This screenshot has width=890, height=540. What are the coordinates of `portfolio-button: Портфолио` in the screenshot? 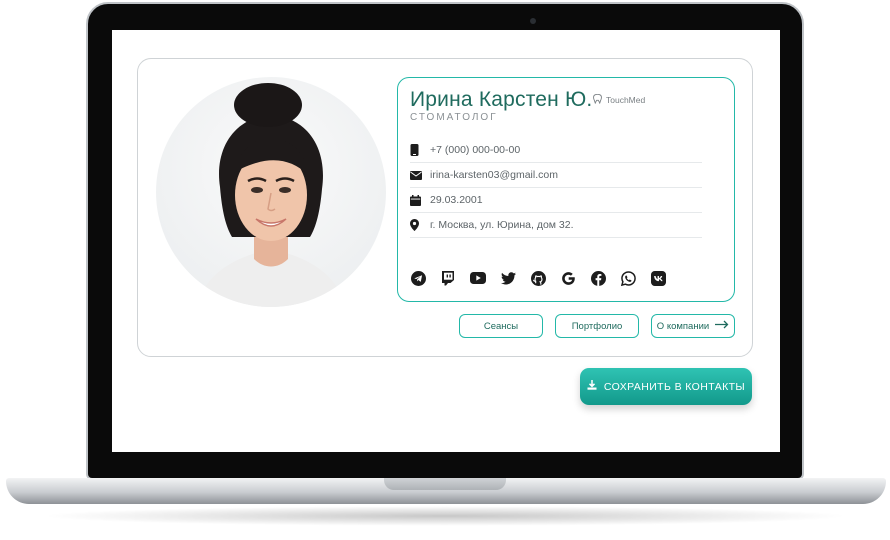 It's located at (597, 326).